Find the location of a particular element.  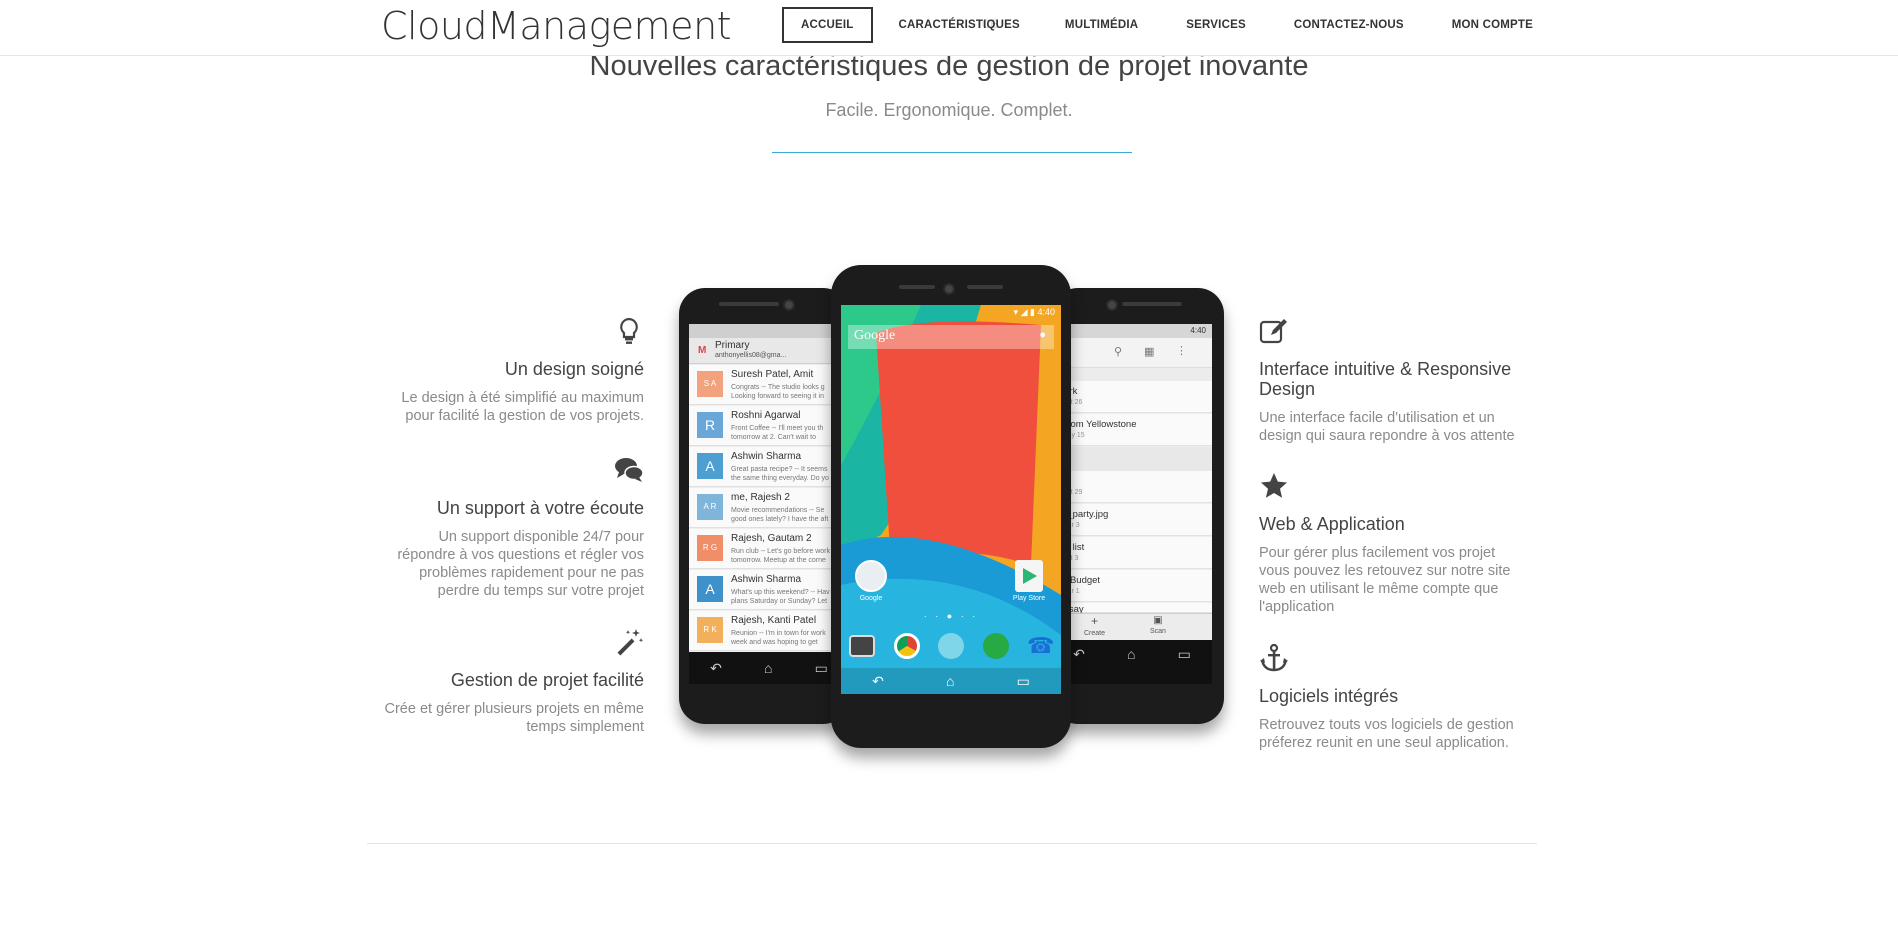

mail-sender: Ashwin Sharma is located at coordinates (766, 456).